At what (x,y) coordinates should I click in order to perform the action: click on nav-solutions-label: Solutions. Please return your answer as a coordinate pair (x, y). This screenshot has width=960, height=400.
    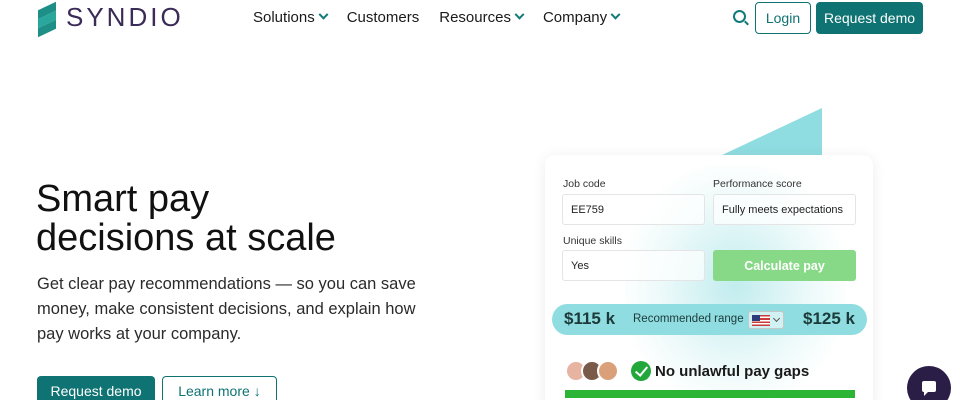
    Looking at the image, I should click on (284, 17).